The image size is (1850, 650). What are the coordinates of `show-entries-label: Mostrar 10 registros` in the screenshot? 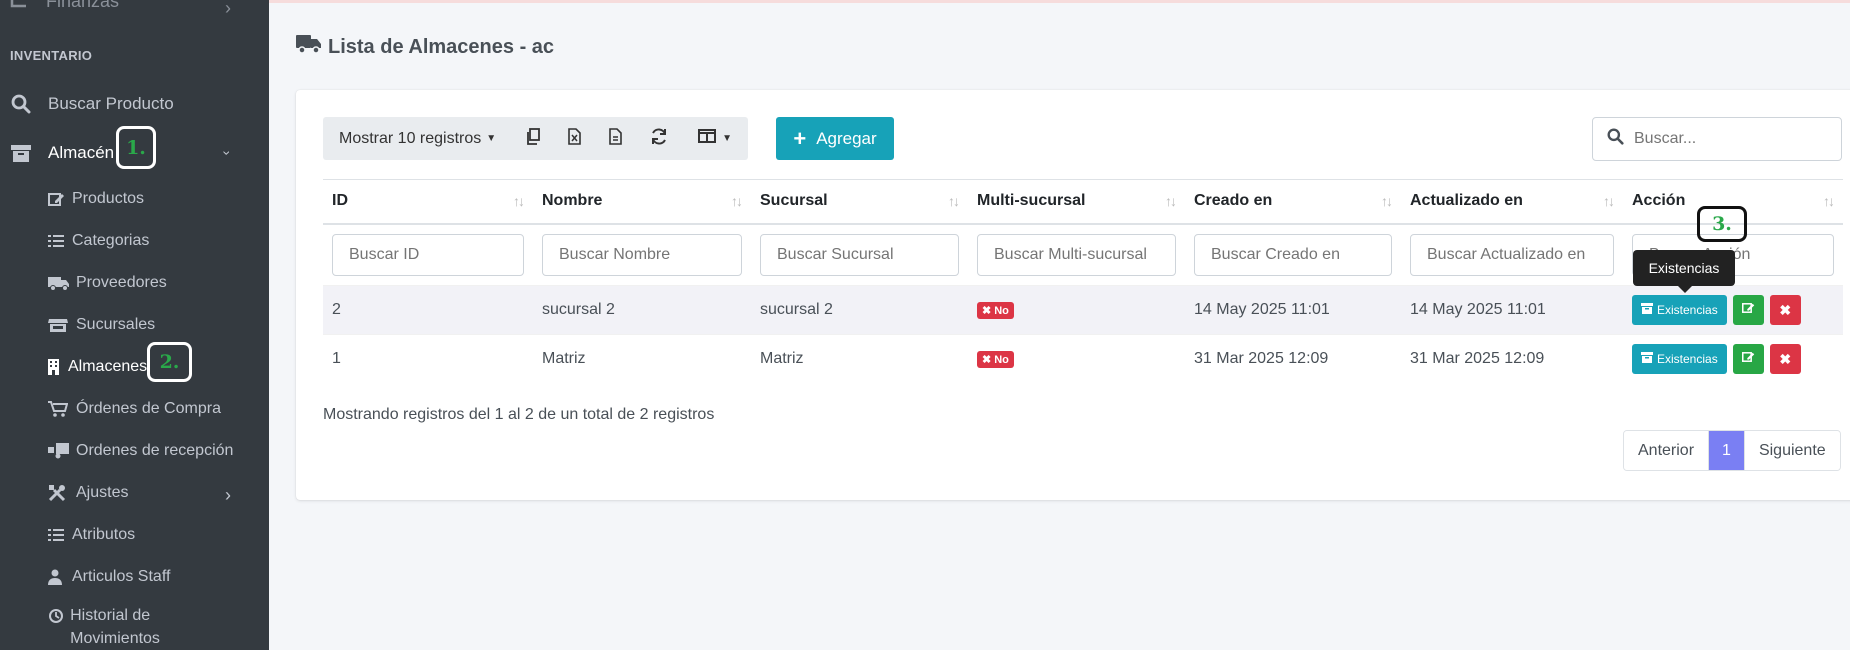 It's located at (410, 138).